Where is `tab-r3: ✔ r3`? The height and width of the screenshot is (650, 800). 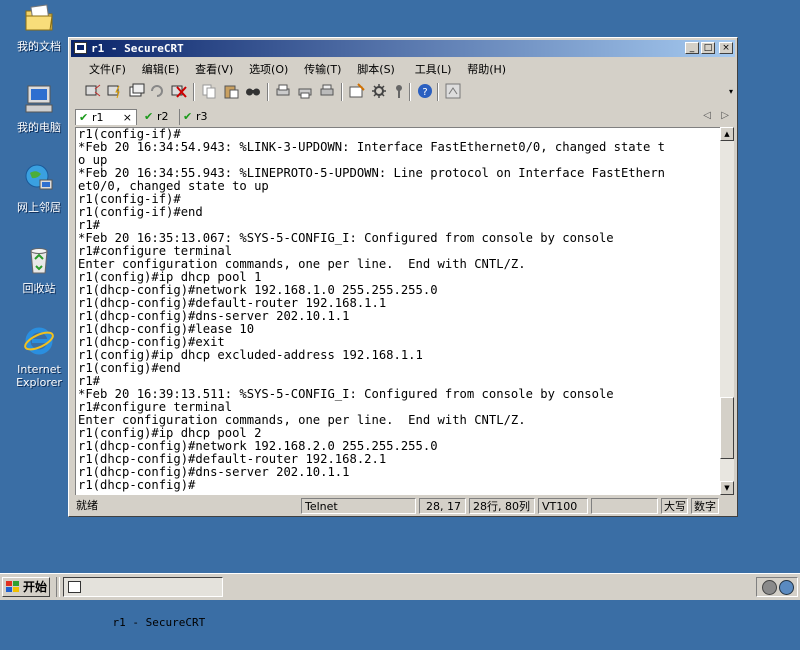 tab-r3: ✔ r3 is located at coordinates (196, 117).